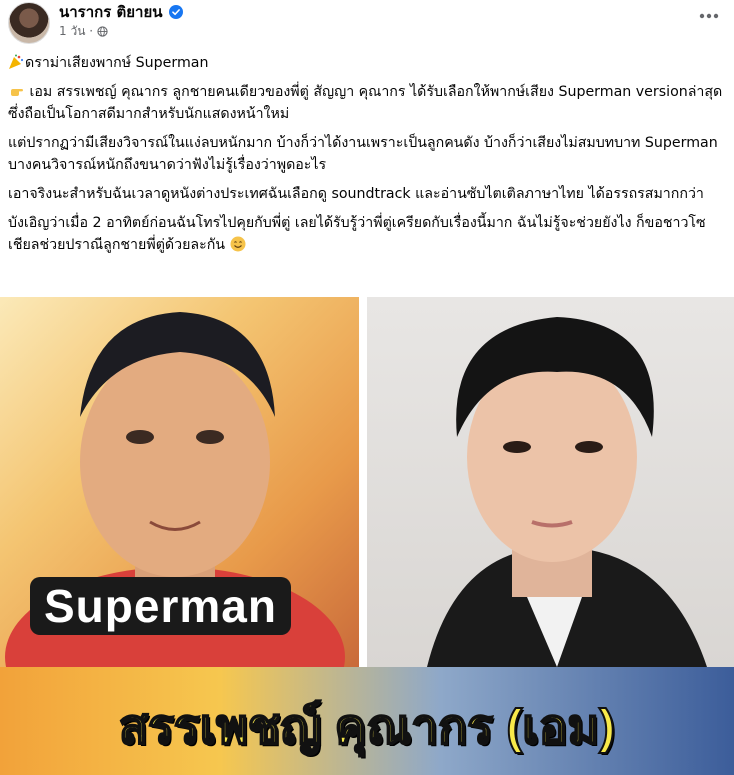  What do you see at coordinates (367, 727) in the screenshot?
I see `banner-text: สรรเพชญ์ คุณากร (เอม)` at bounding box center [367, 727].